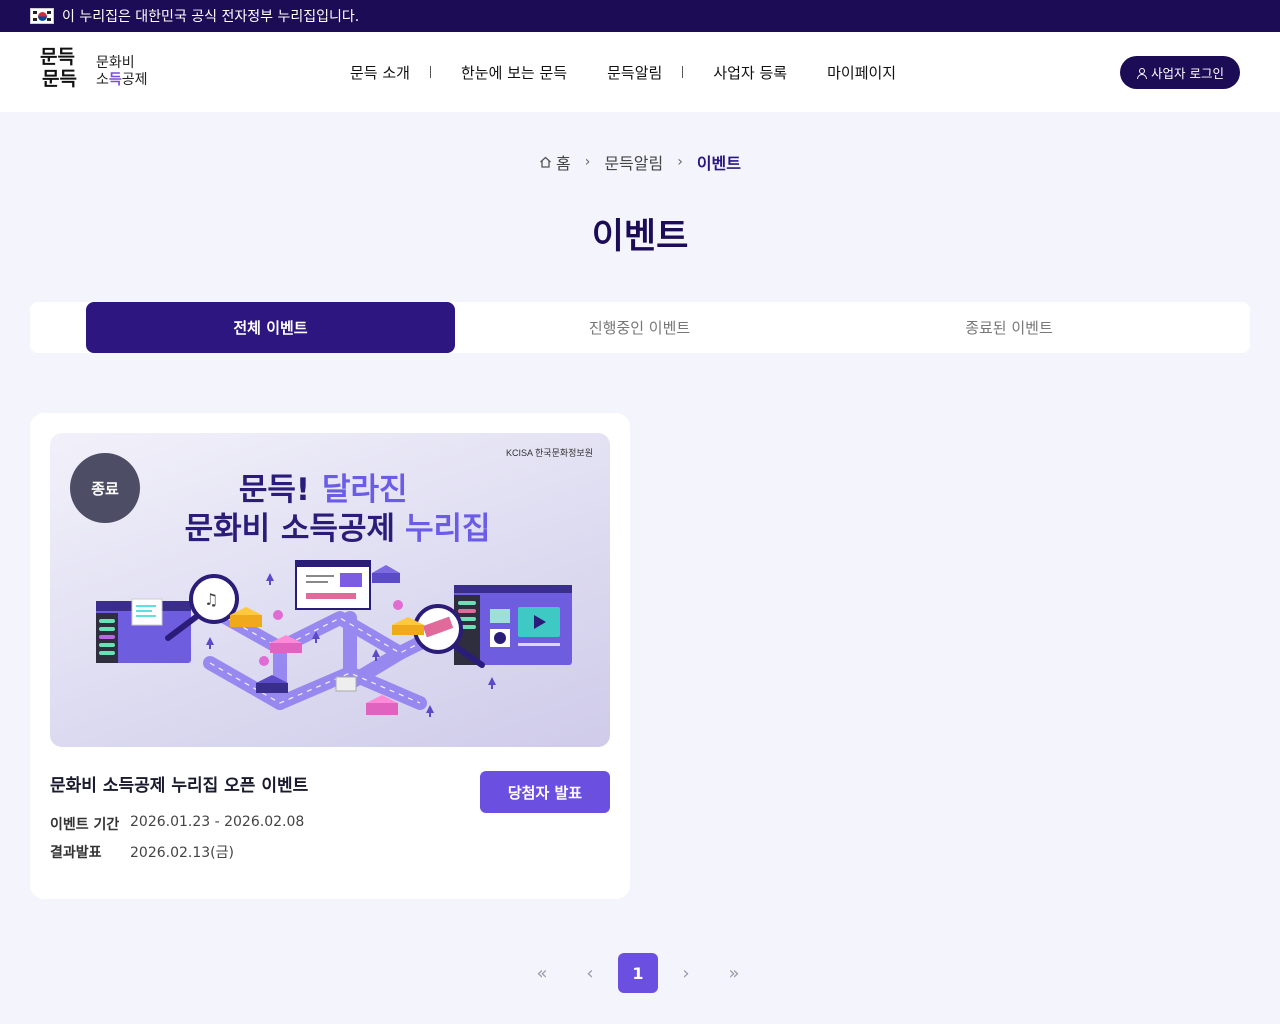 Image resolution: width=1280 pixels, height=1024 pixels. I want to click on last-page-icon: », so click(734, 973).